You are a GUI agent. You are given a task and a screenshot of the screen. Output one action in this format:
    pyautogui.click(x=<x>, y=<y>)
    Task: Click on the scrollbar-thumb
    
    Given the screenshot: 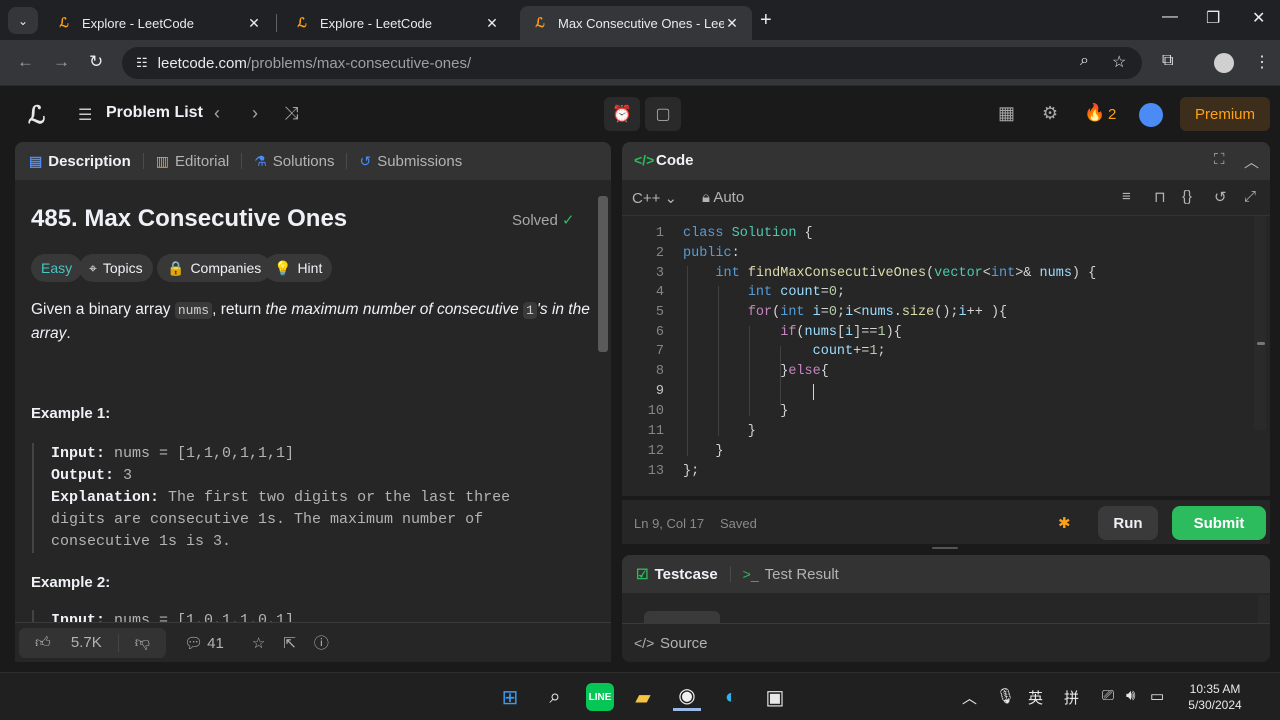 What is the action you would take?
    pyautogui.click(x=603, y=274)
    